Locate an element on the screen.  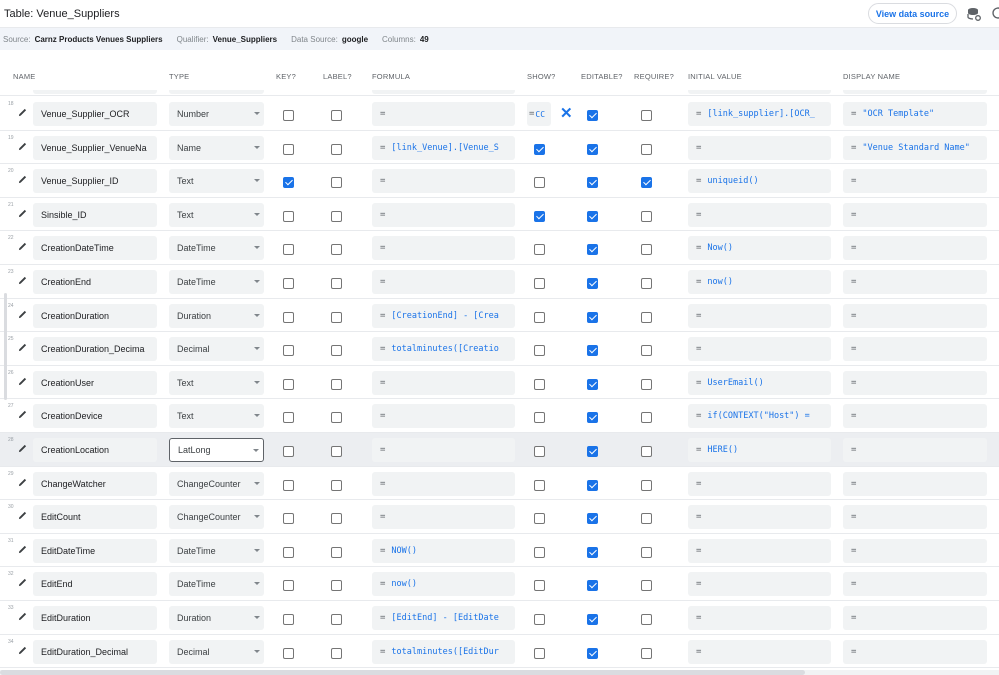
column-name-input: CreationDateTime is located at coordinates (95, 248).